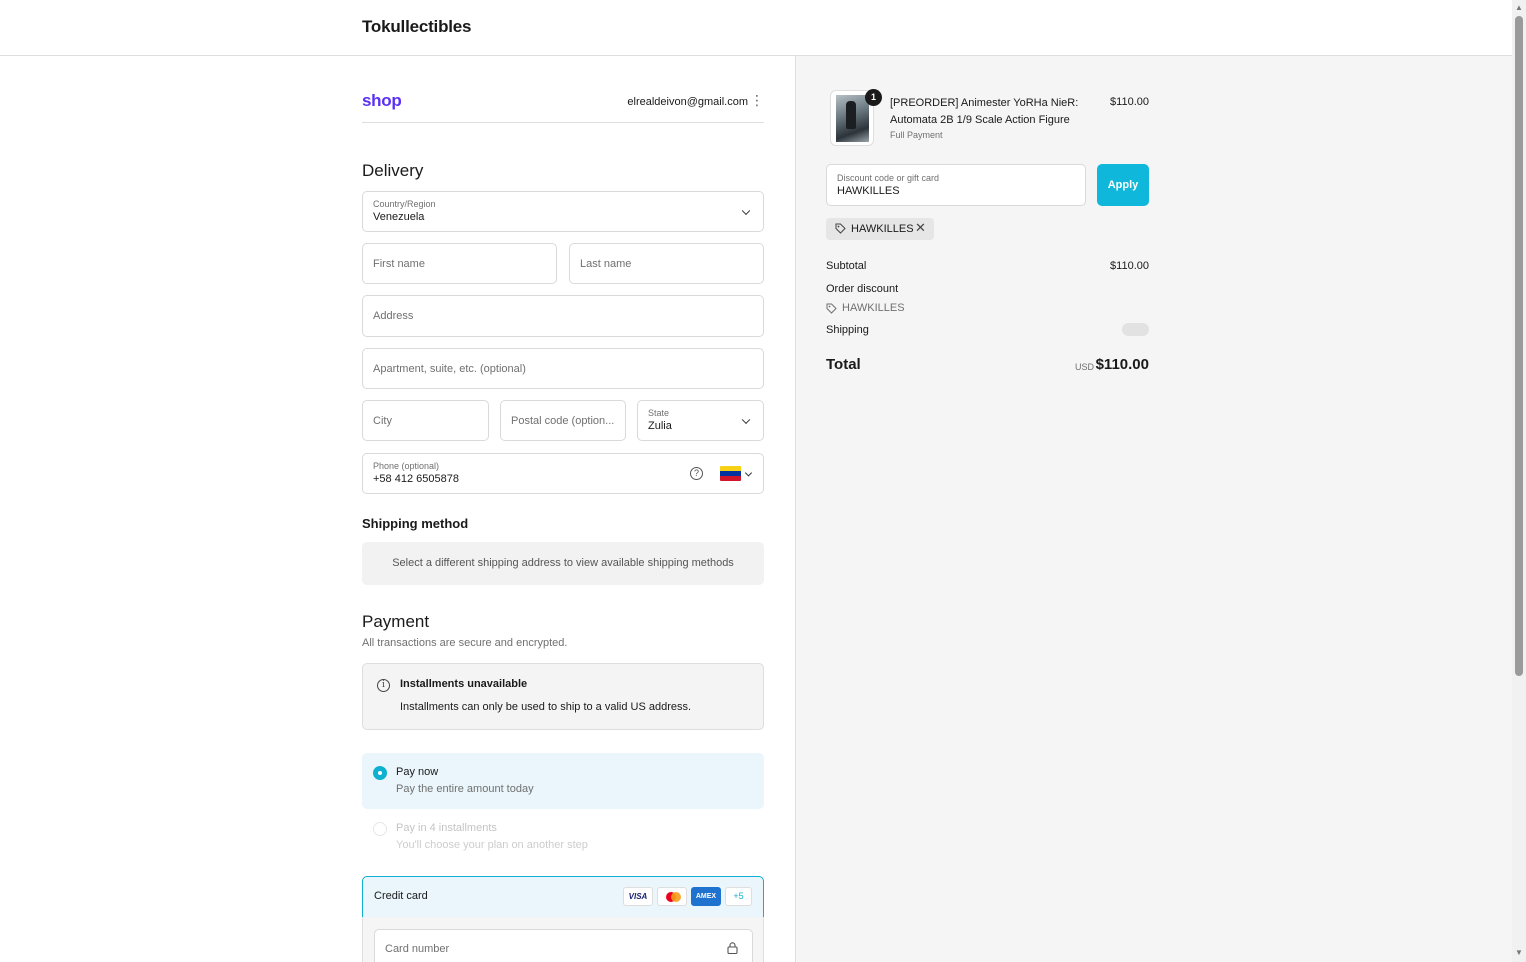 This screenshot has width=1526, height=962. I want to click on discount-code-value: HAWKILLES, so click(868, 191).